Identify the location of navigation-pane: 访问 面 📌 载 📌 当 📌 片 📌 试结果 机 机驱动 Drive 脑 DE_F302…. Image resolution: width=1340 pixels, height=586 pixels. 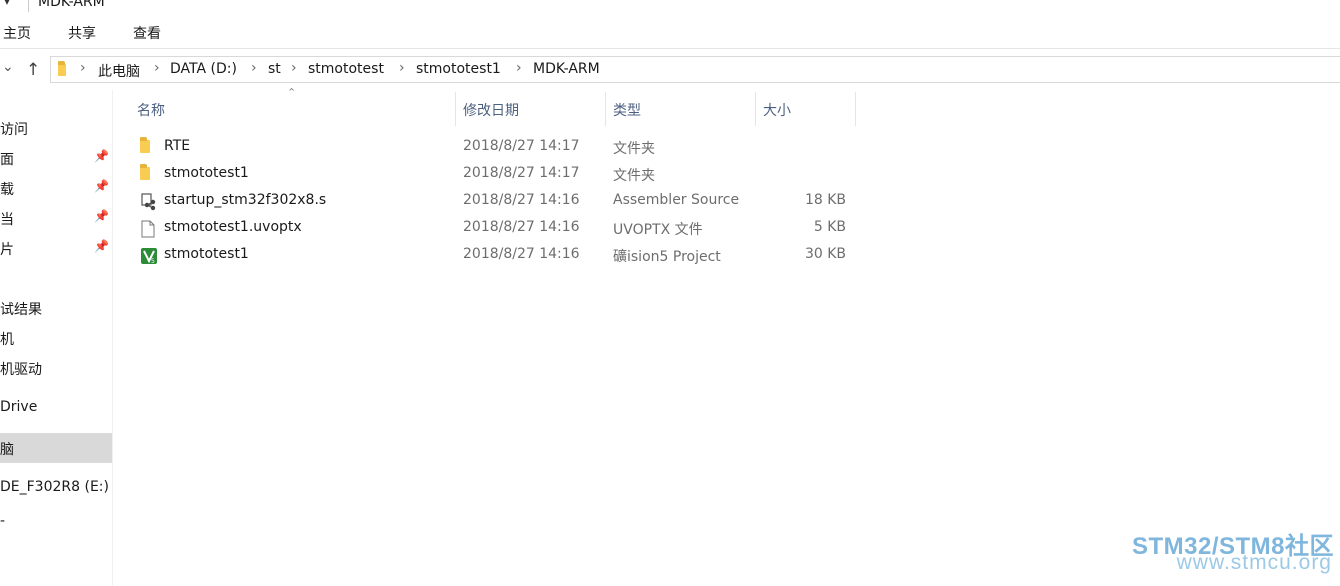
(56, 338).